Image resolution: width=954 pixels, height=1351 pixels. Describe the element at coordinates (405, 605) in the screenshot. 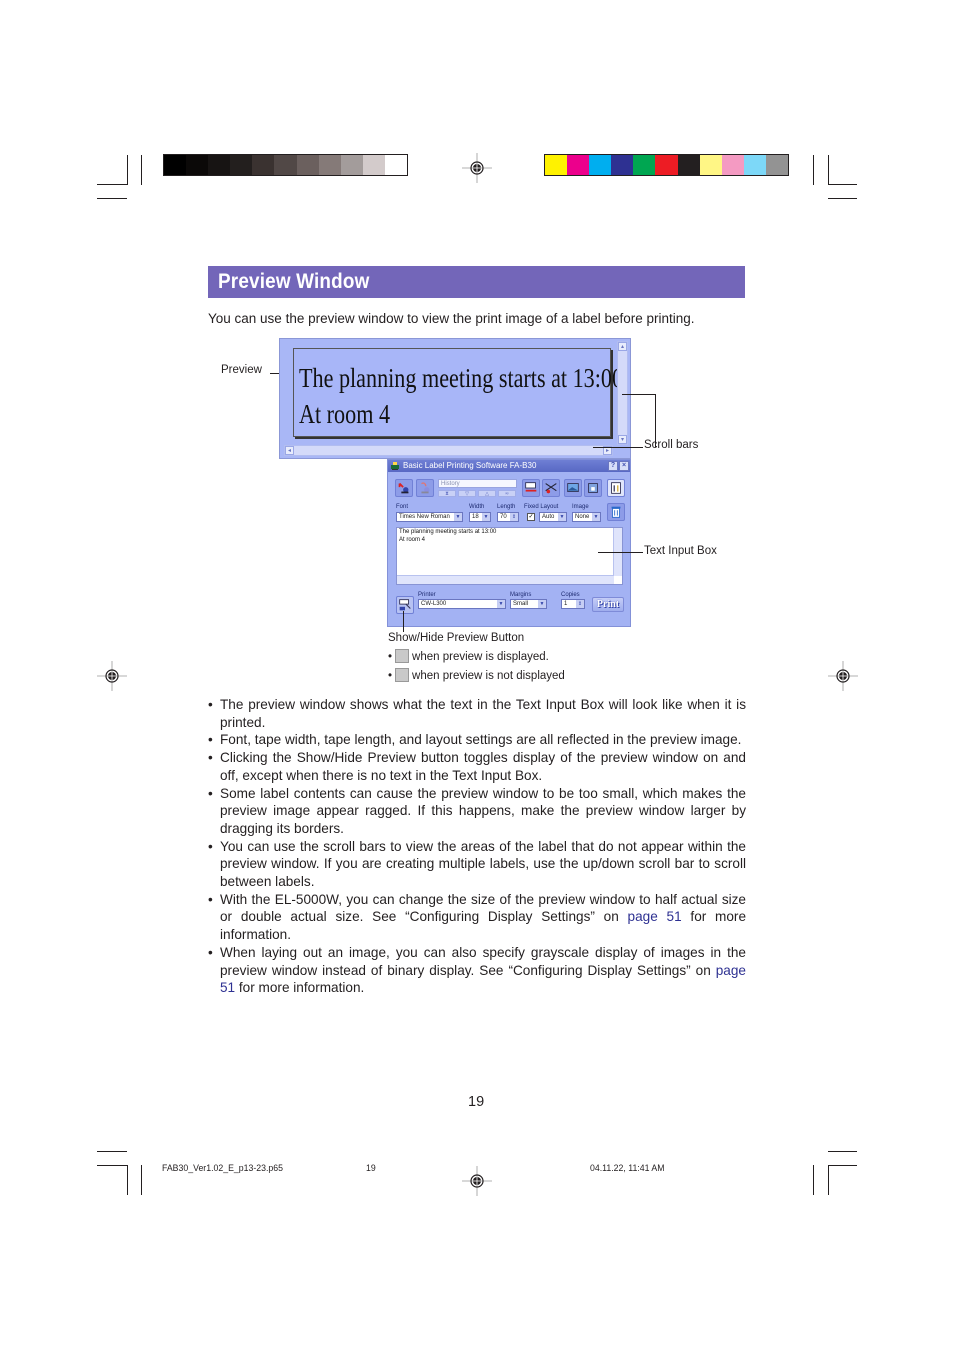

I see `show-hide-preview-button` at that location.